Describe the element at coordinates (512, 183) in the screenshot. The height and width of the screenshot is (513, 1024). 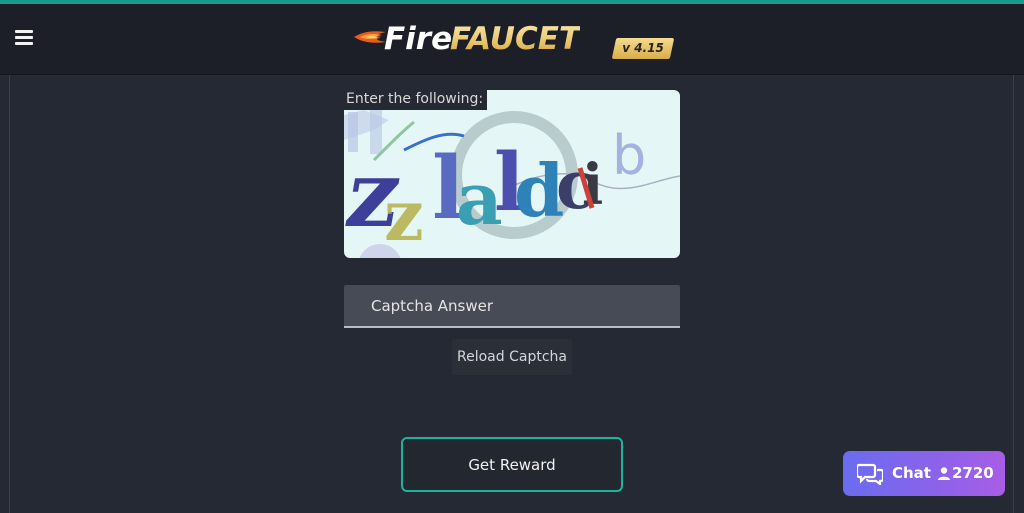
I see `captcha-distorted-text: b z z l a l d c i` at that location.